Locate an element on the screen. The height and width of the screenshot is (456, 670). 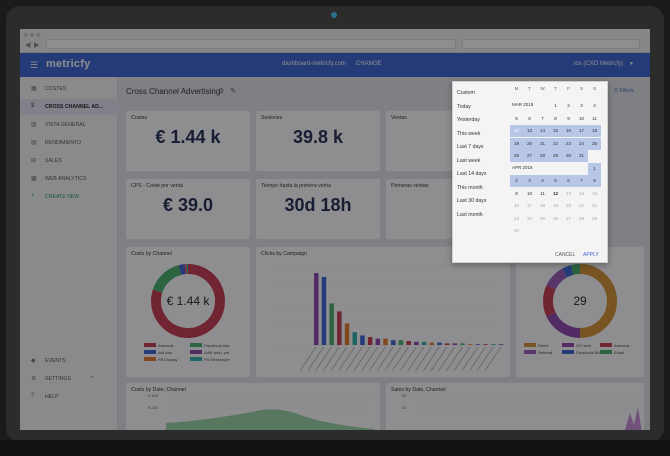
kpi-card-sesiones: Sesiones 39.8 k is located at coordinates (318, 141).